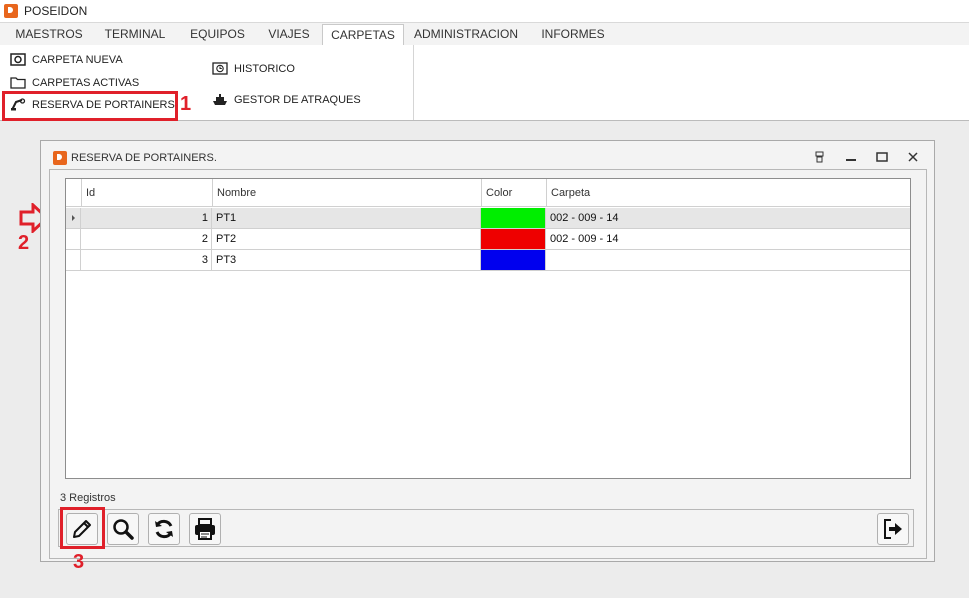  I want to click on tab-viajes: VIAJES, so click(289, 34).